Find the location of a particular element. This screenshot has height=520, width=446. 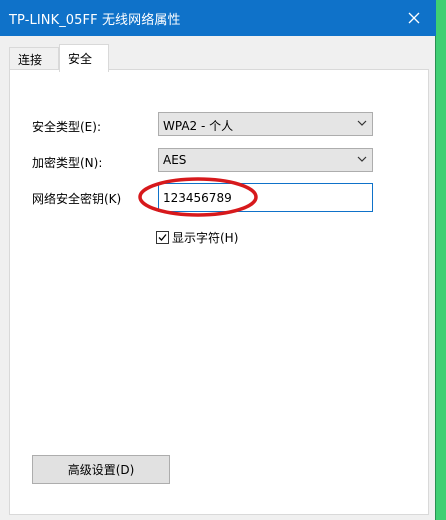

close-button is located at coordinates (414, 18).